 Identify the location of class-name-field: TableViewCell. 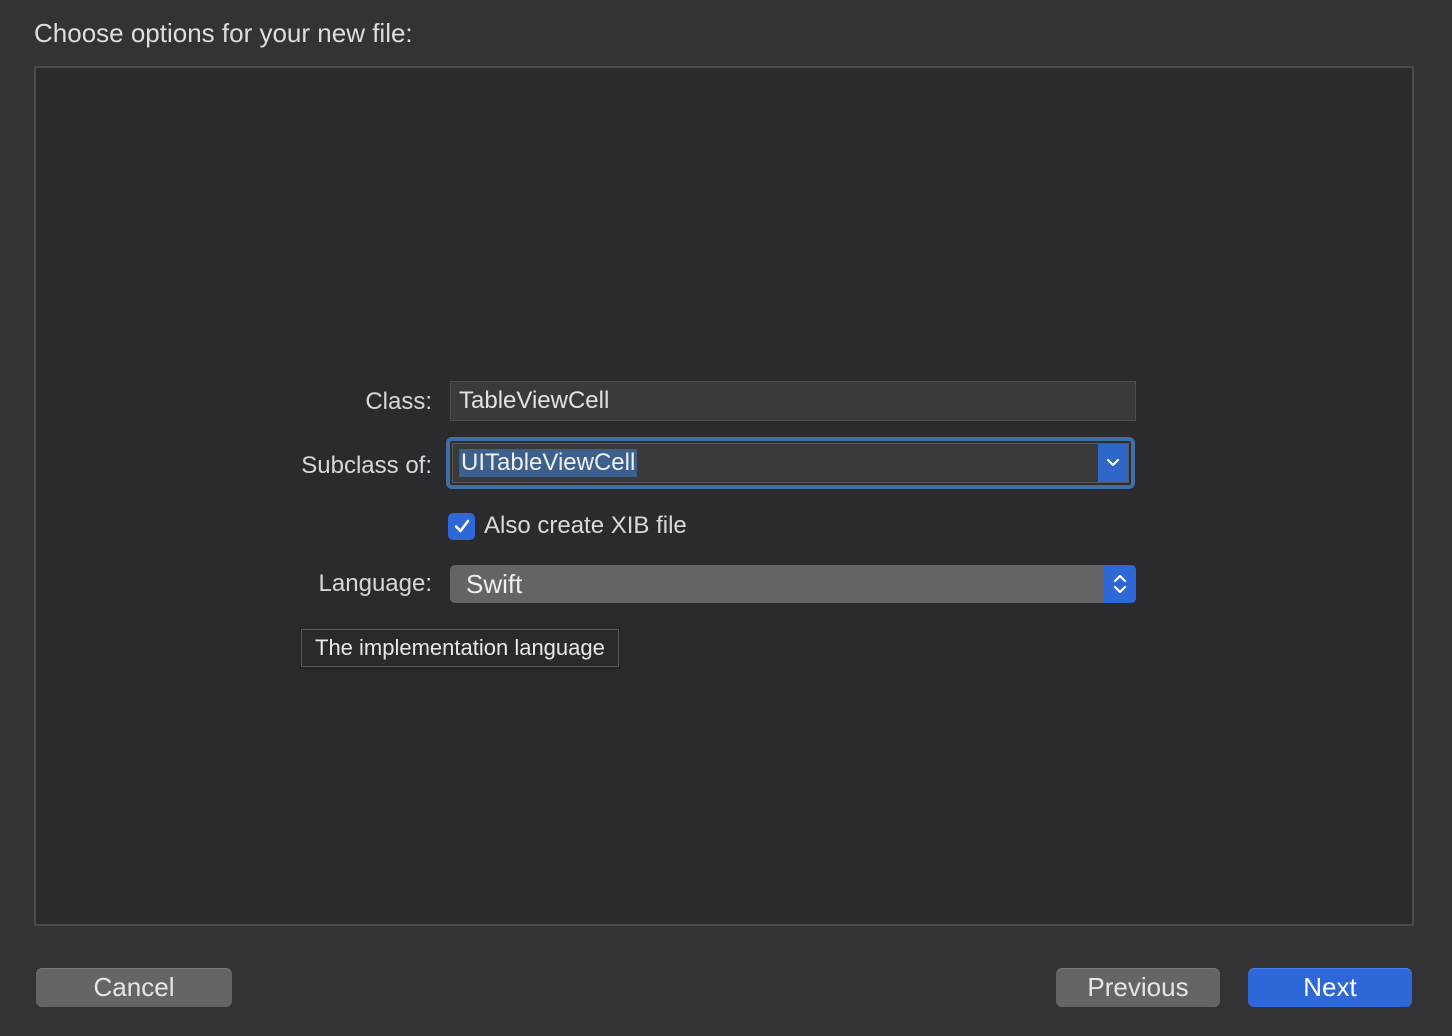
(793, 401).